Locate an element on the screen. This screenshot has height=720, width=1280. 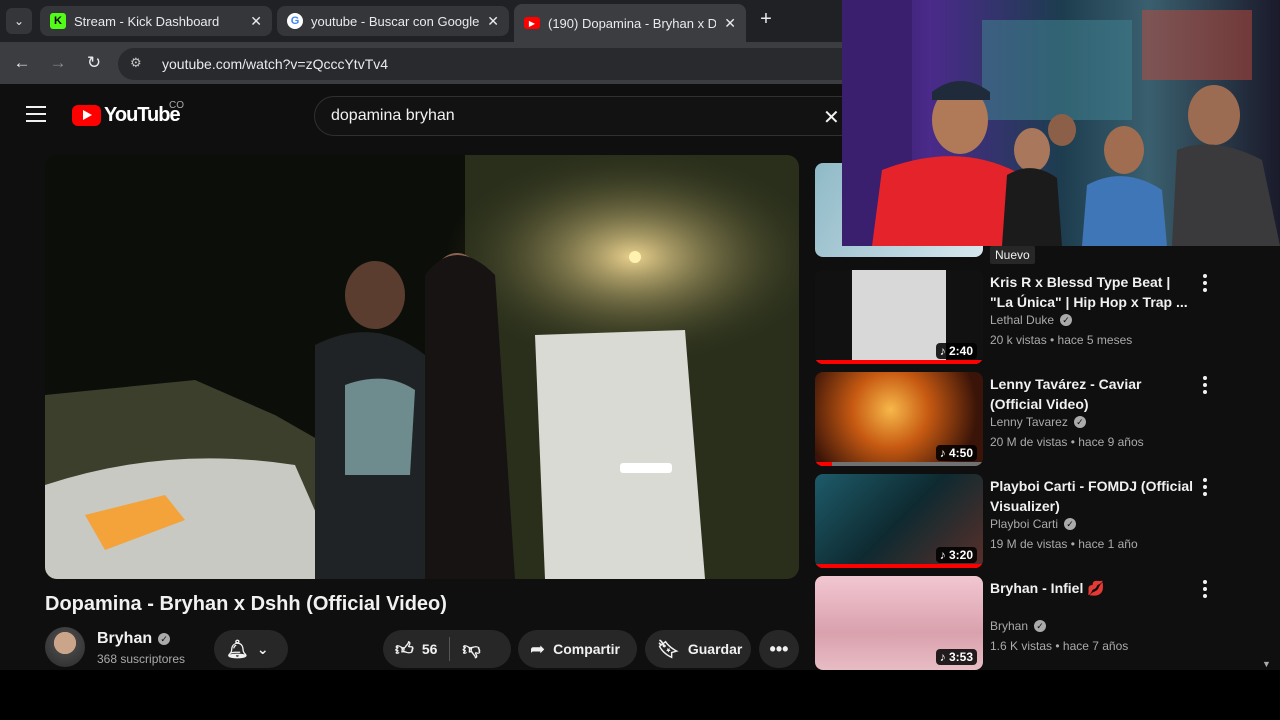
webcam-feed is located at coordinates (1061, 123).